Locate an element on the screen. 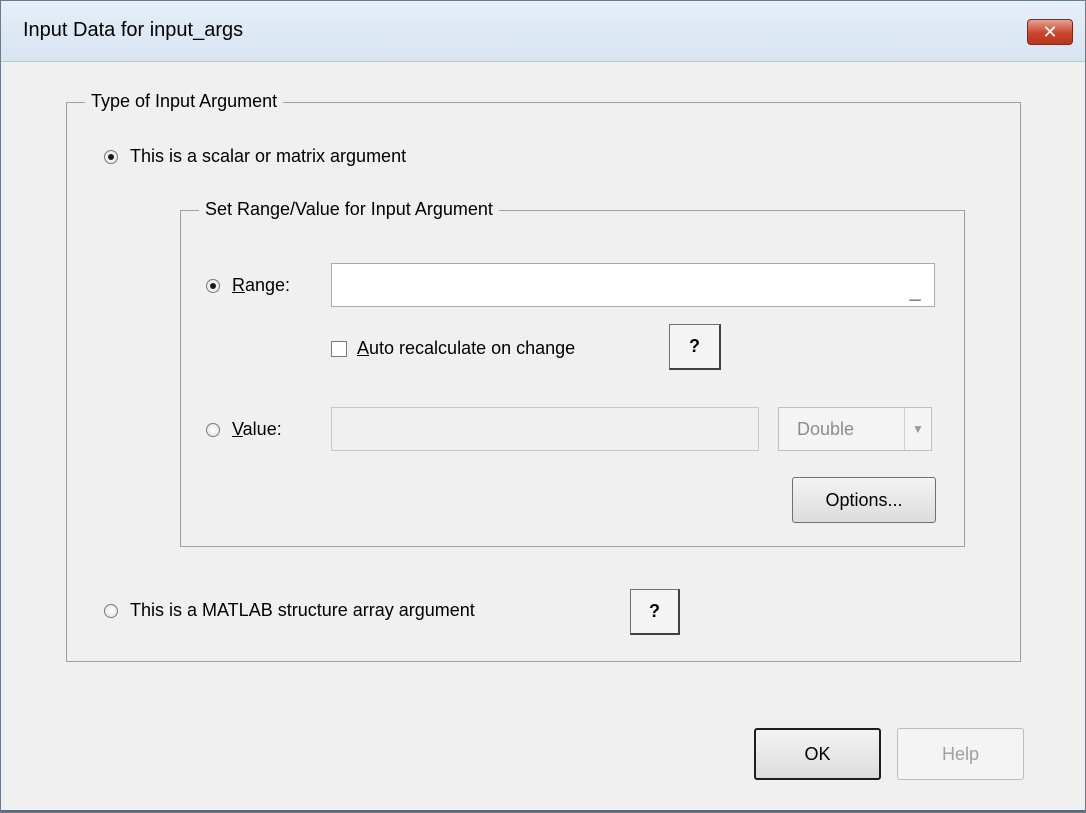 The width and height of the screenshot is (1086, 813). structure-array-help-button: ? is located at coordinates (655, 612).